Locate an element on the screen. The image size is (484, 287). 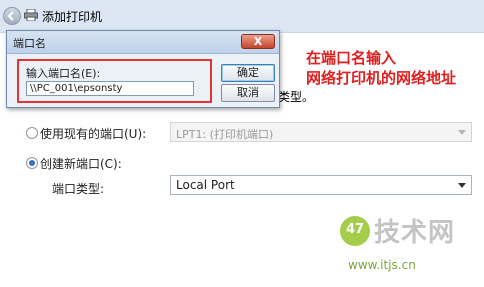
watermark-brand: 技术网 is located at coordinates (415, 233).